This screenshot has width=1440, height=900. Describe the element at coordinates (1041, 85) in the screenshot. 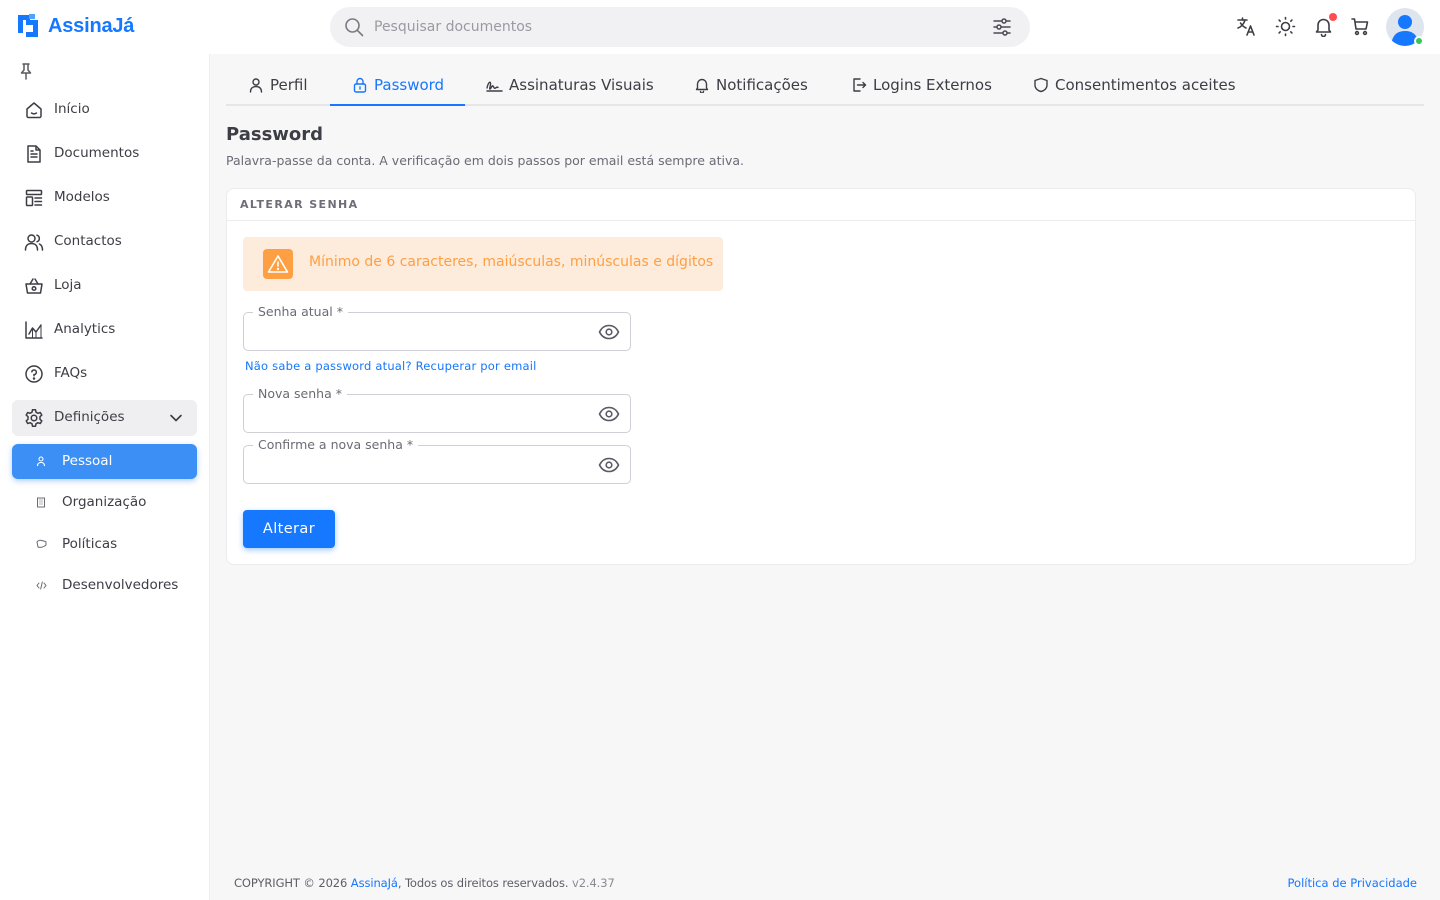

I see `shield-icon` at that location.